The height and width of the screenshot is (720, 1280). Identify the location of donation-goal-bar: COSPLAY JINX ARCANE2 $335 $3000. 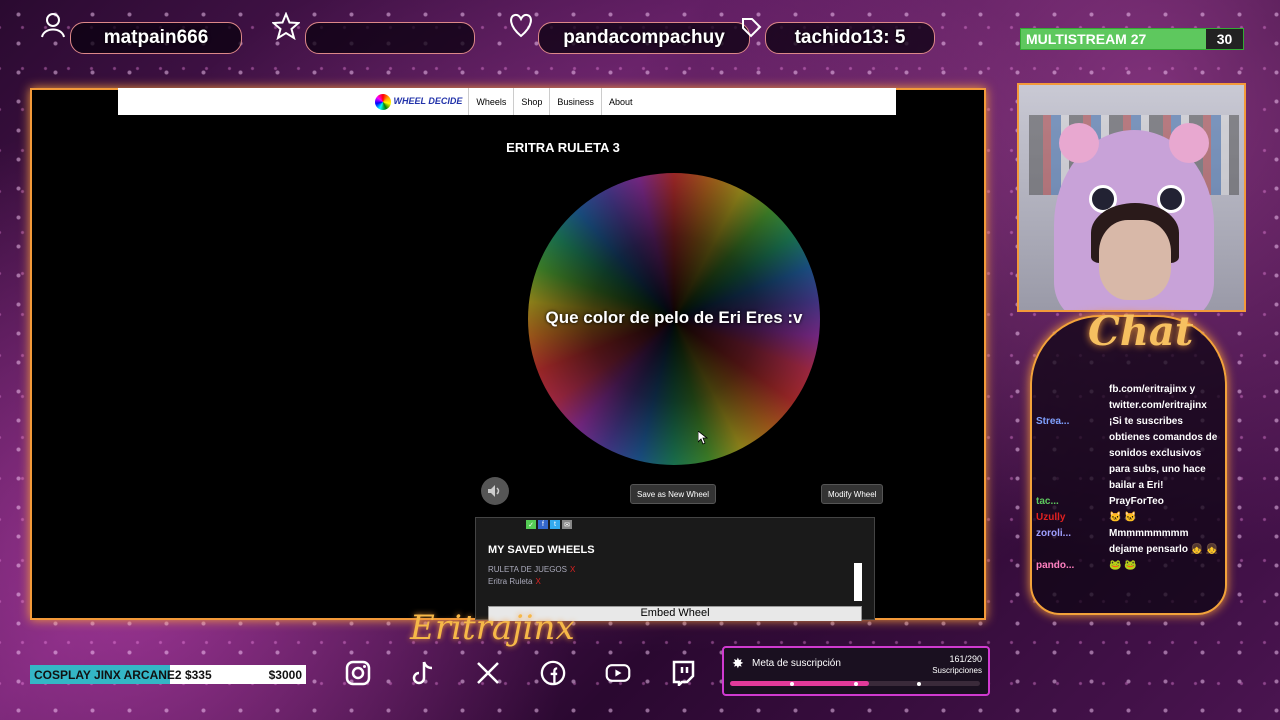
(168, 674).